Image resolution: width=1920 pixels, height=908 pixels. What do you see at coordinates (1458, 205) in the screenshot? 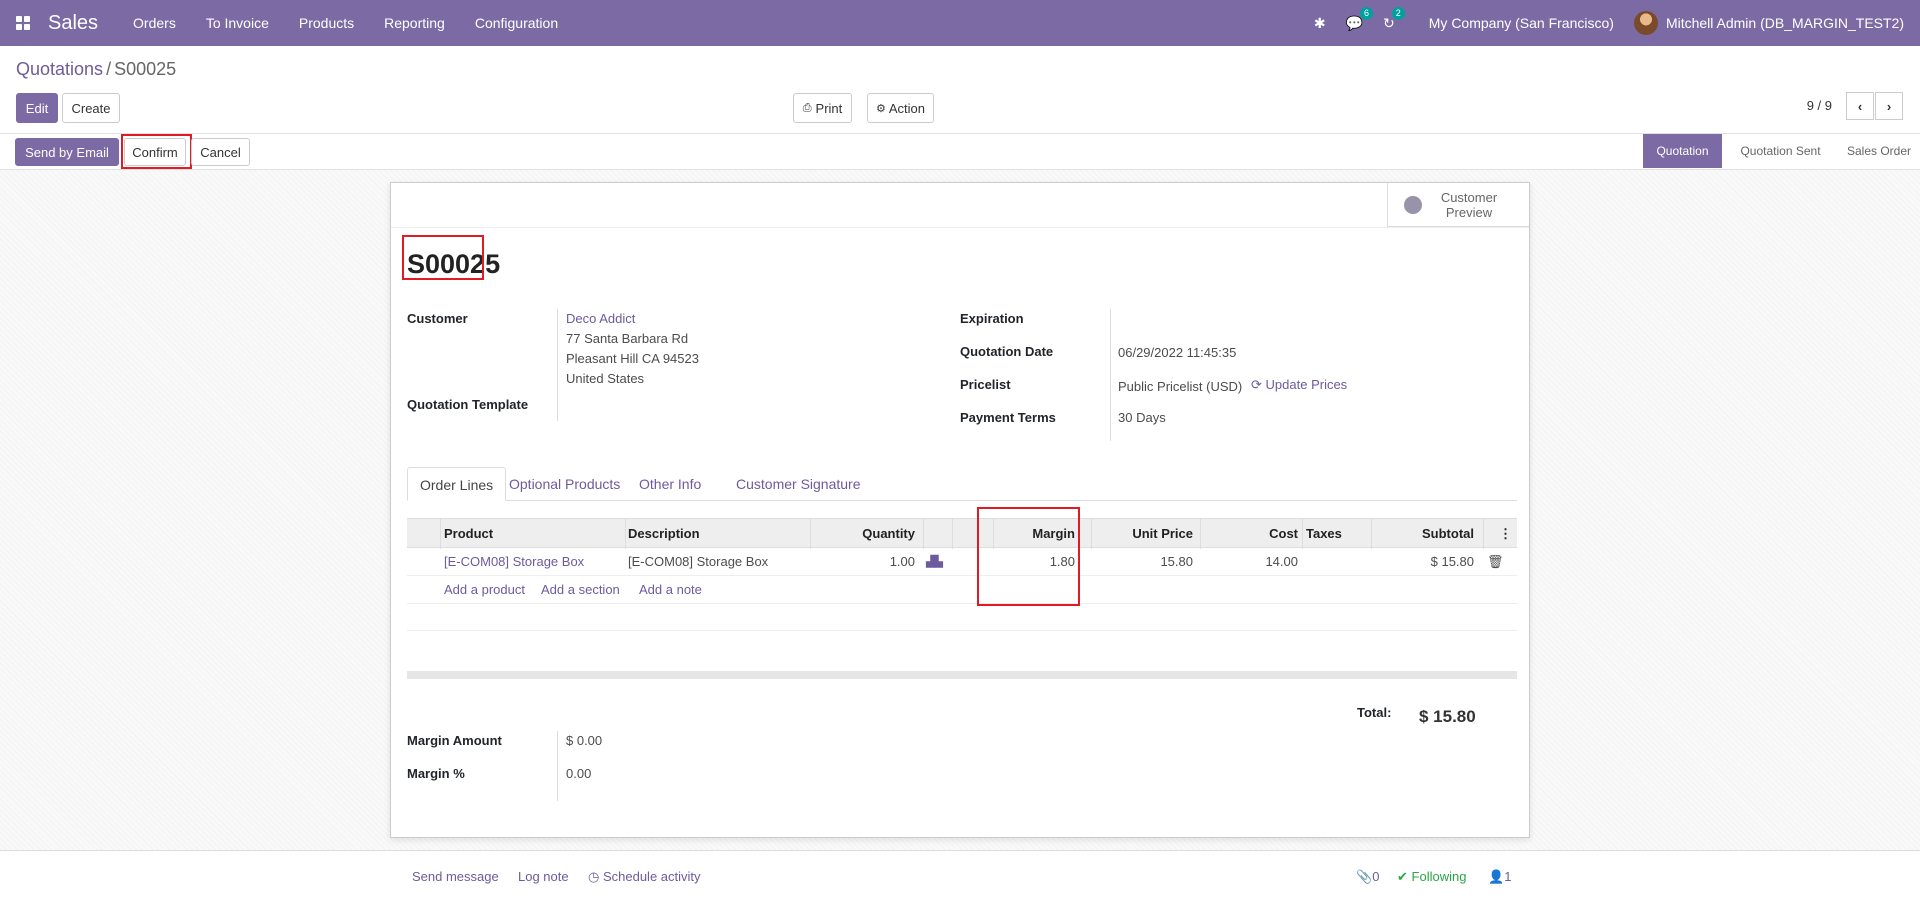
I see `customer-preview-button: Customer Preview` at bounding box center [1458, 205].